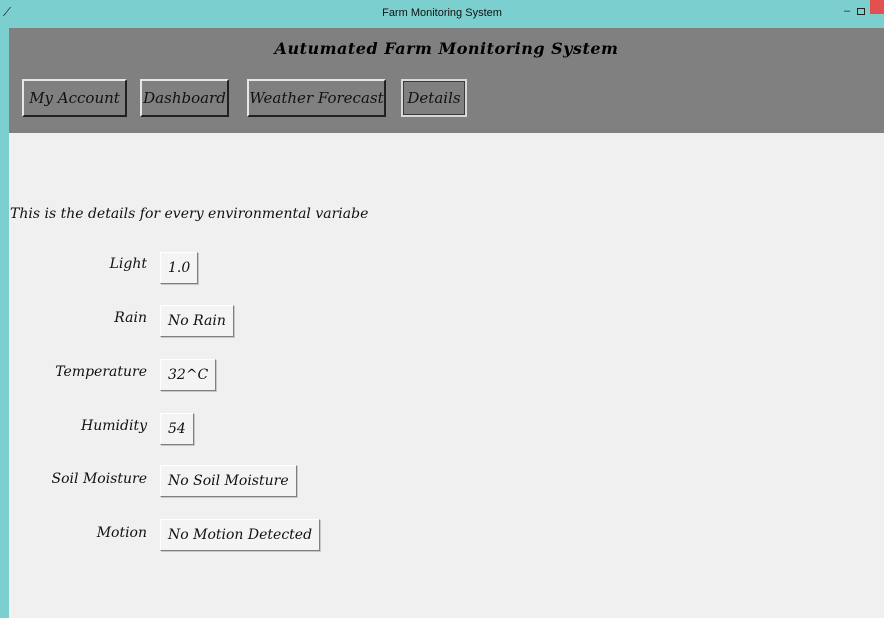 The image size is (884, 618). I want to click on soil-moisture-label: Soil Moisture, so click(99, 479).